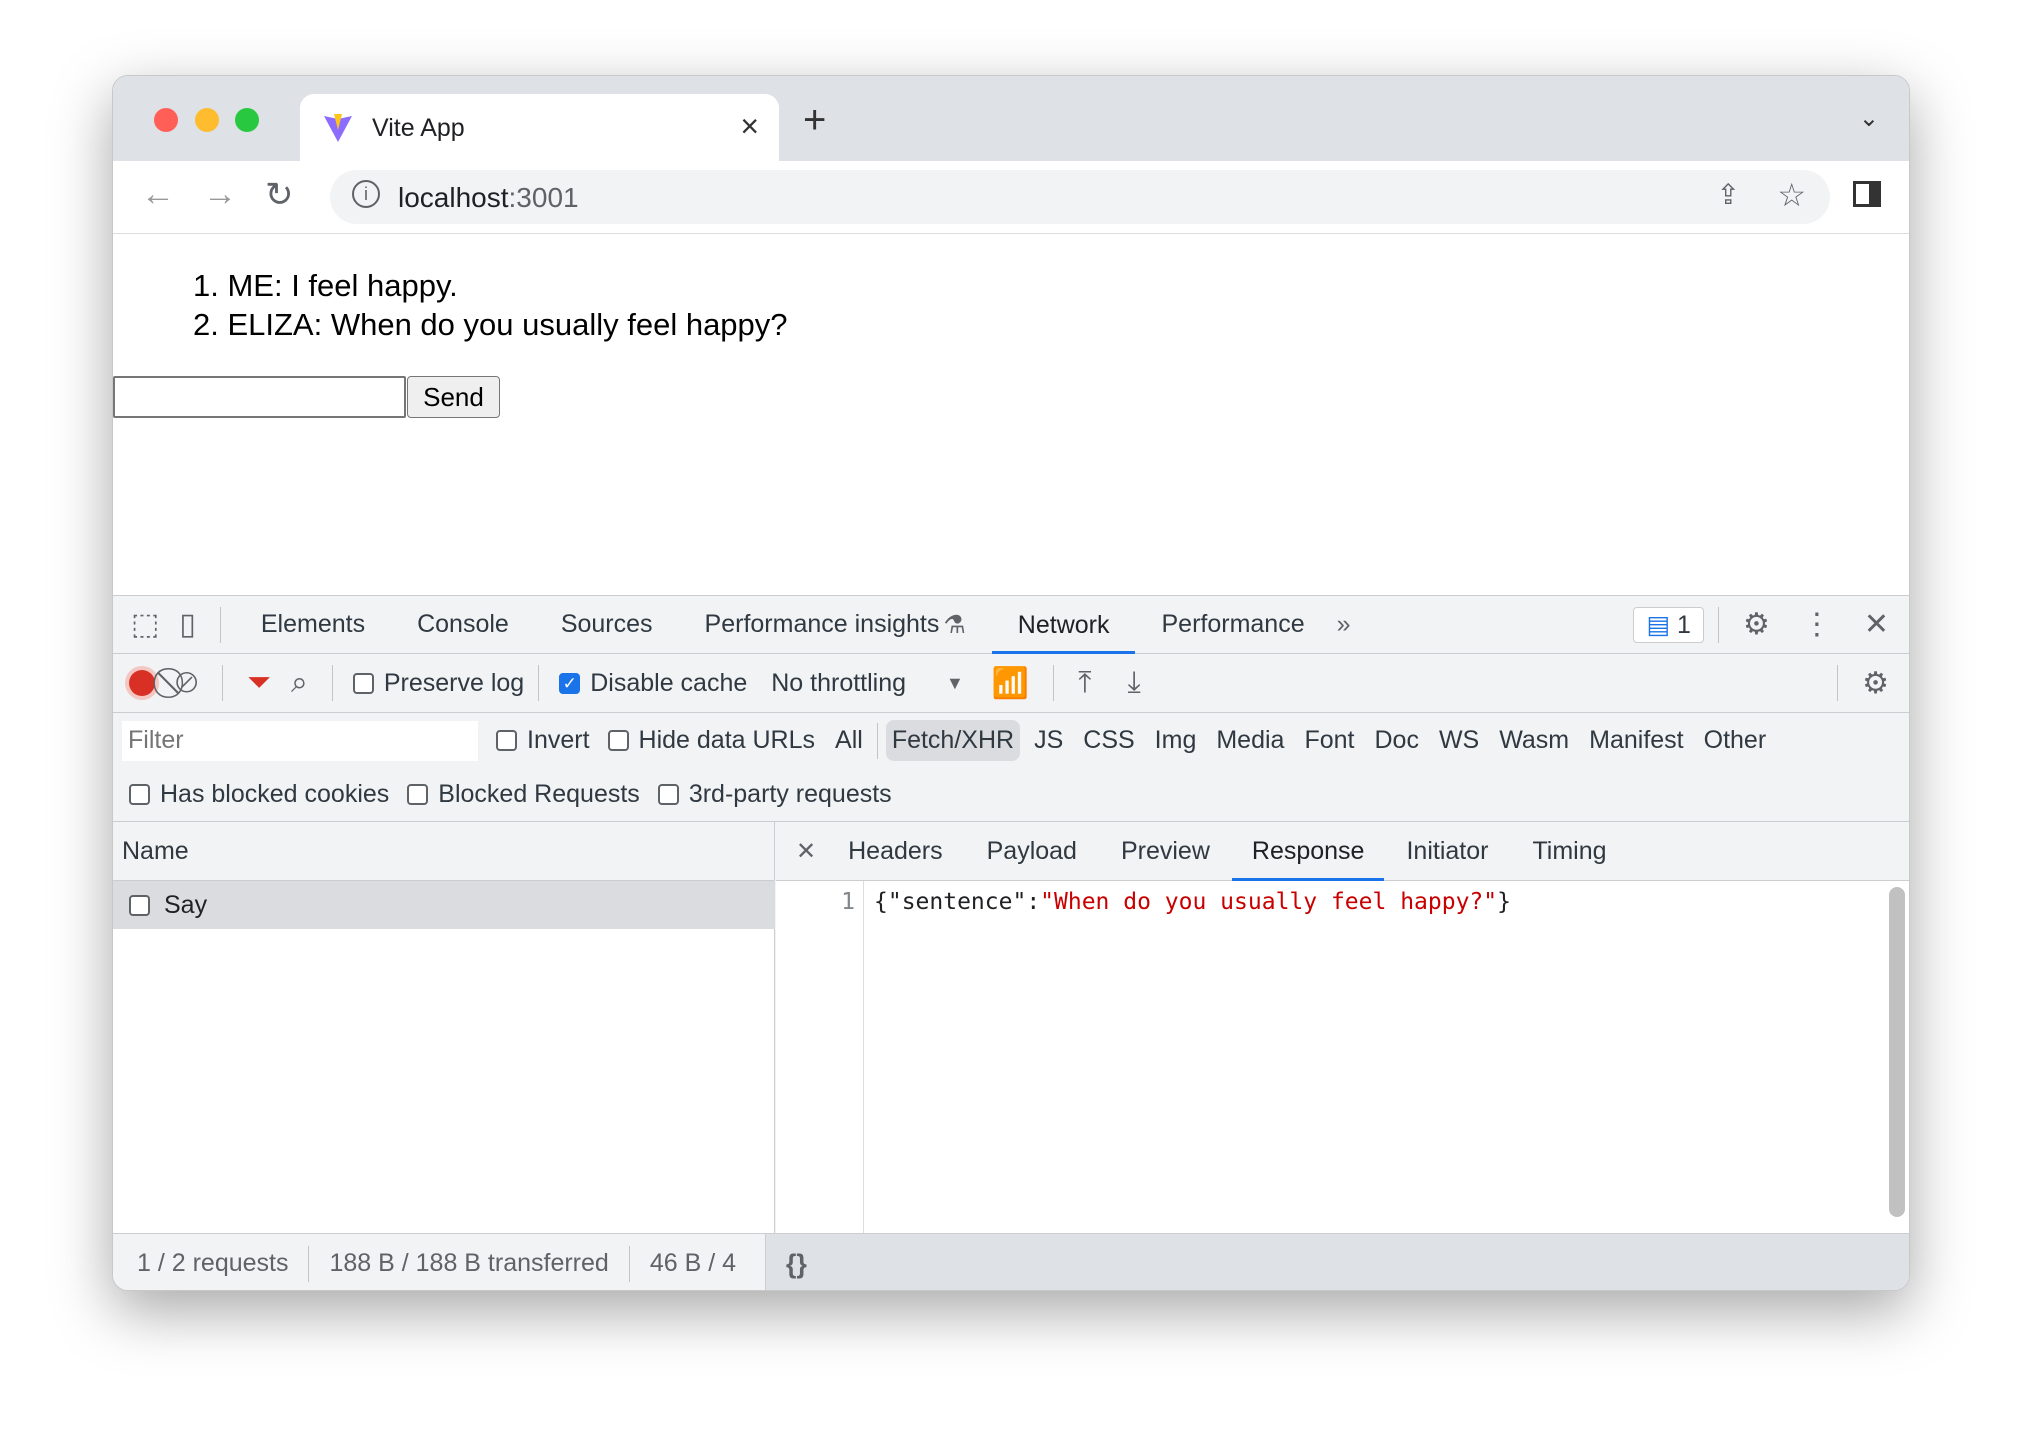 Image resolution: width=2022 pixels, height=1440 pixels. What do you see at coordinates (490, 285) in the screenshot?
I see `message-item: ME: I feel happy.` at bounding box center [490, 285].